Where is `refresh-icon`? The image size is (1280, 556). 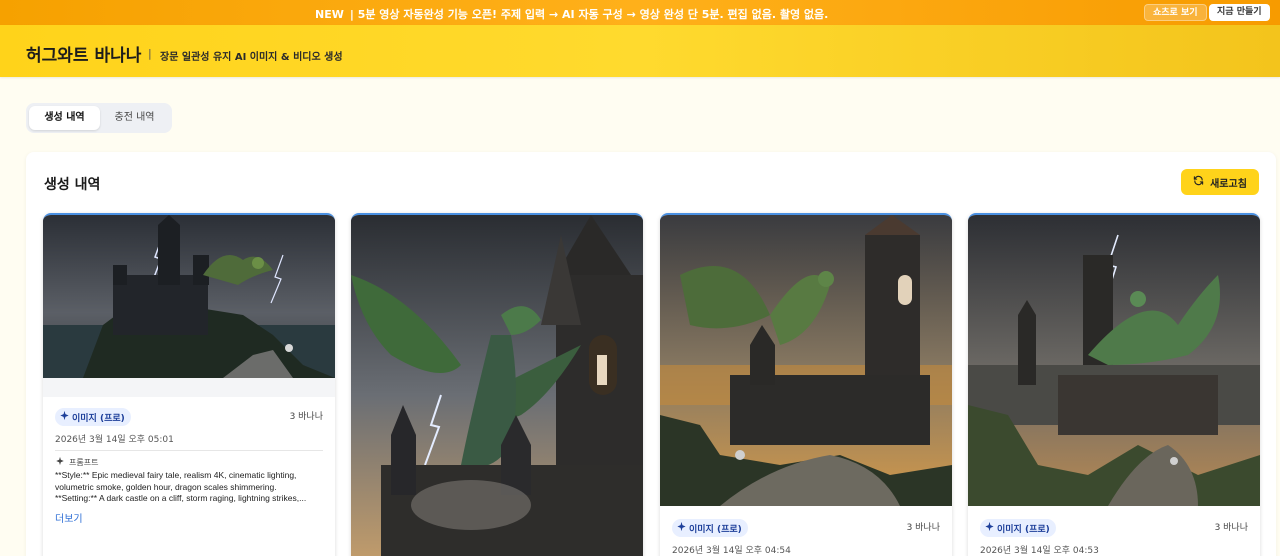
refresh-icon is located at coordinates (1198, 182).